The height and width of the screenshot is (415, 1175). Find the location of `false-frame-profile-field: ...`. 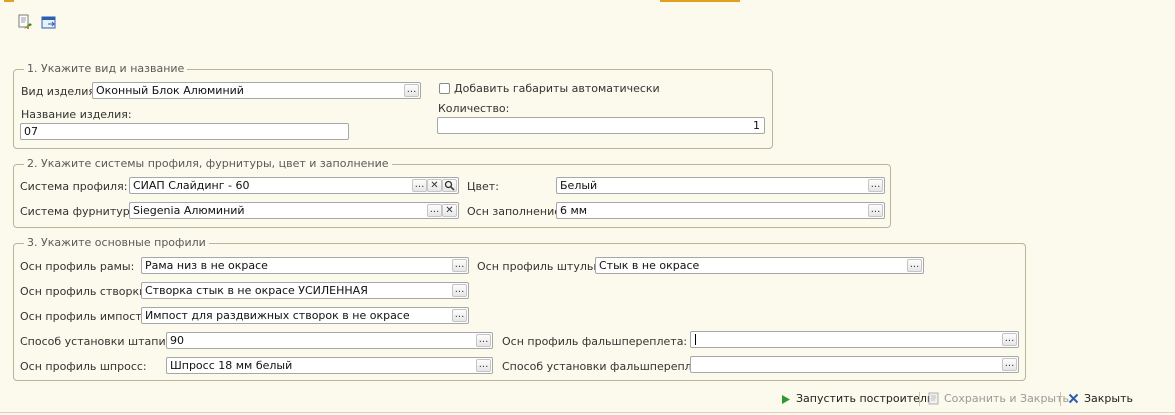

false-frame-profile-field: ... is located at coordinates (854, 339).